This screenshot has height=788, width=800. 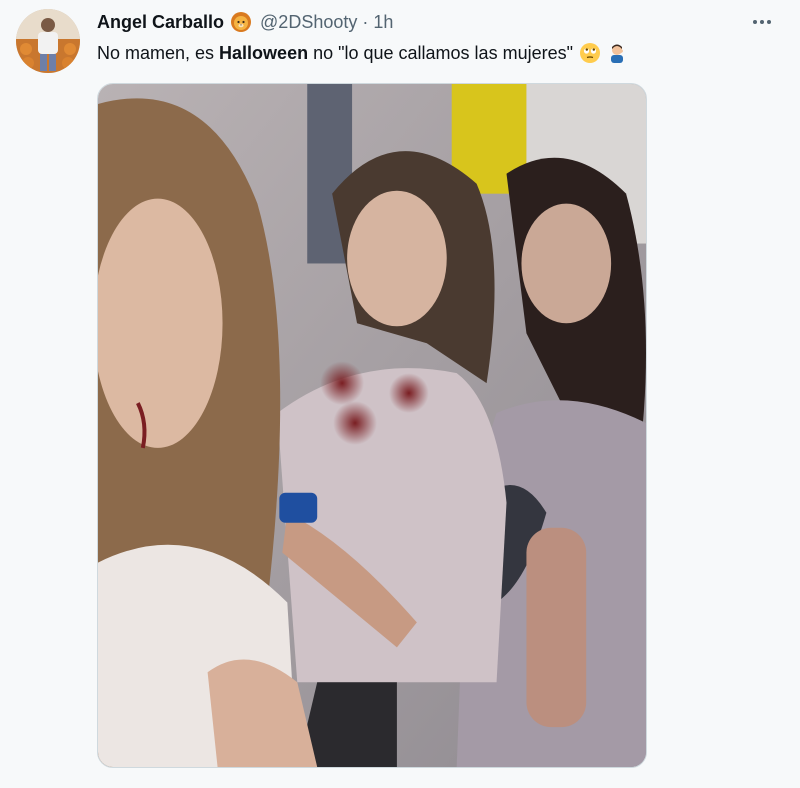 What do you see at coordinates (308, 22) in the screenshot?
I see `author-handle: @2DShooty` at bounding box center [308, 22].